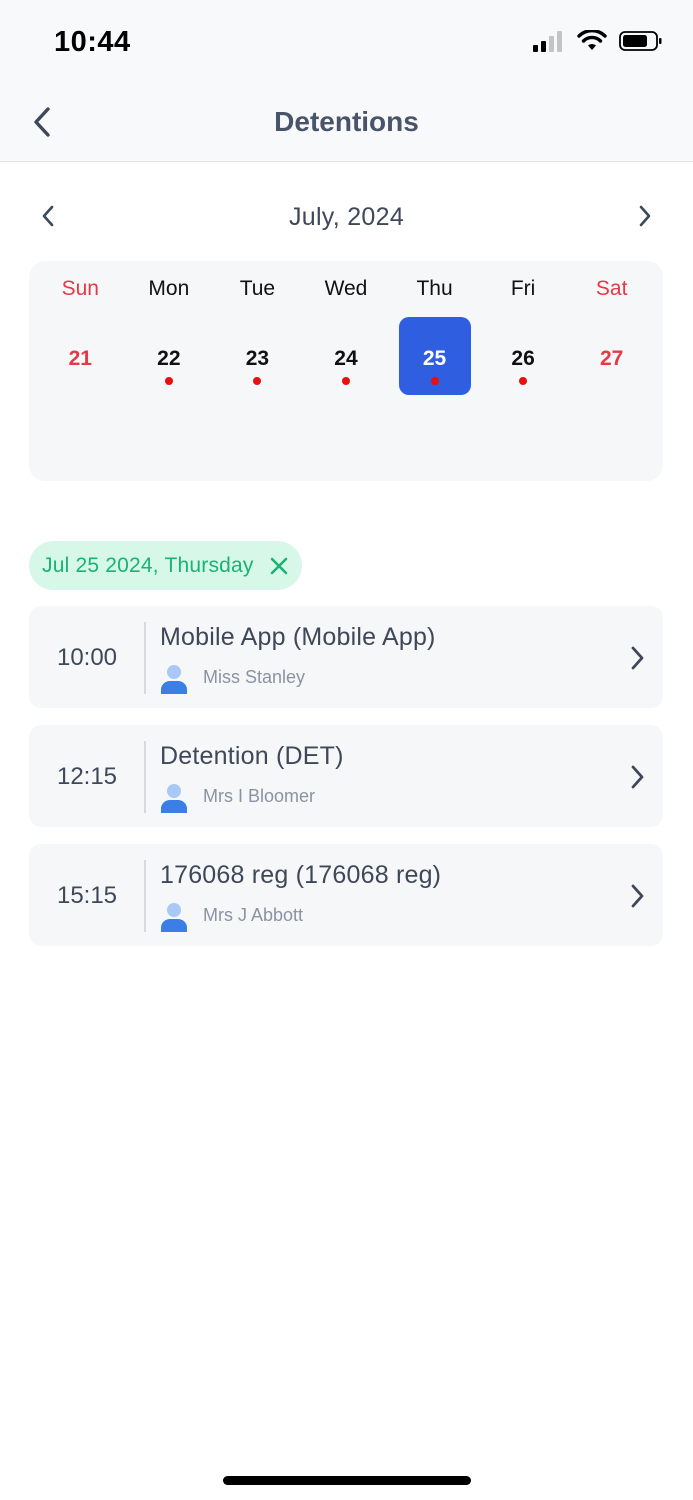 This screenshot has width=693, height=1500. I want to click on date-cell-27: 27, so click(611, 356).